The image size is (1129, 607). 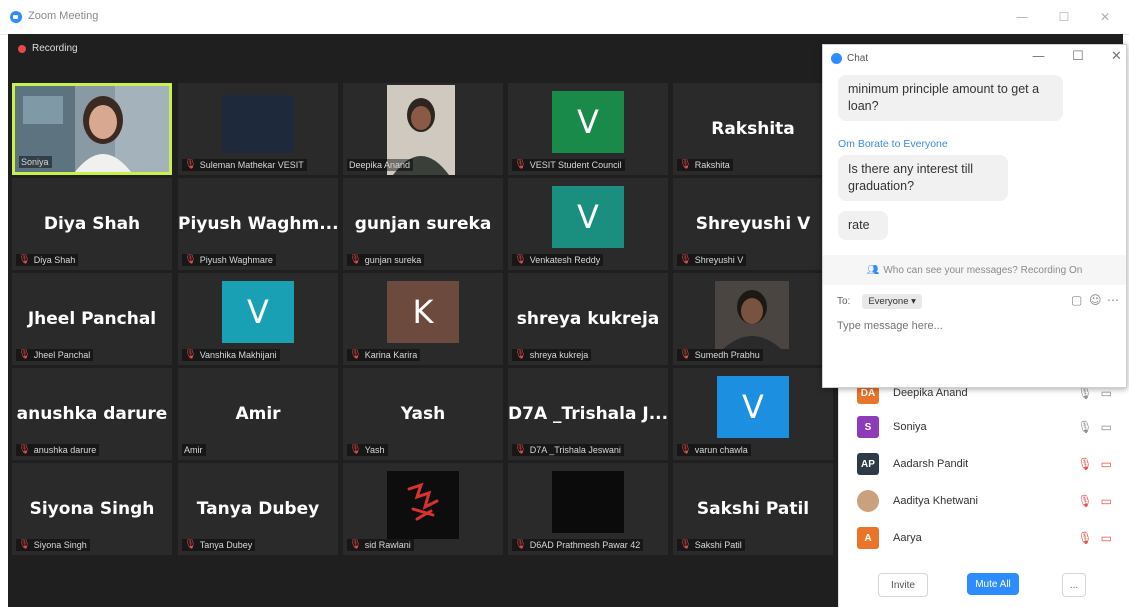 I want to click on video-tile: Tanya Dubey 🎙︎ Tanya Dubey, so click(x=258, y=509).